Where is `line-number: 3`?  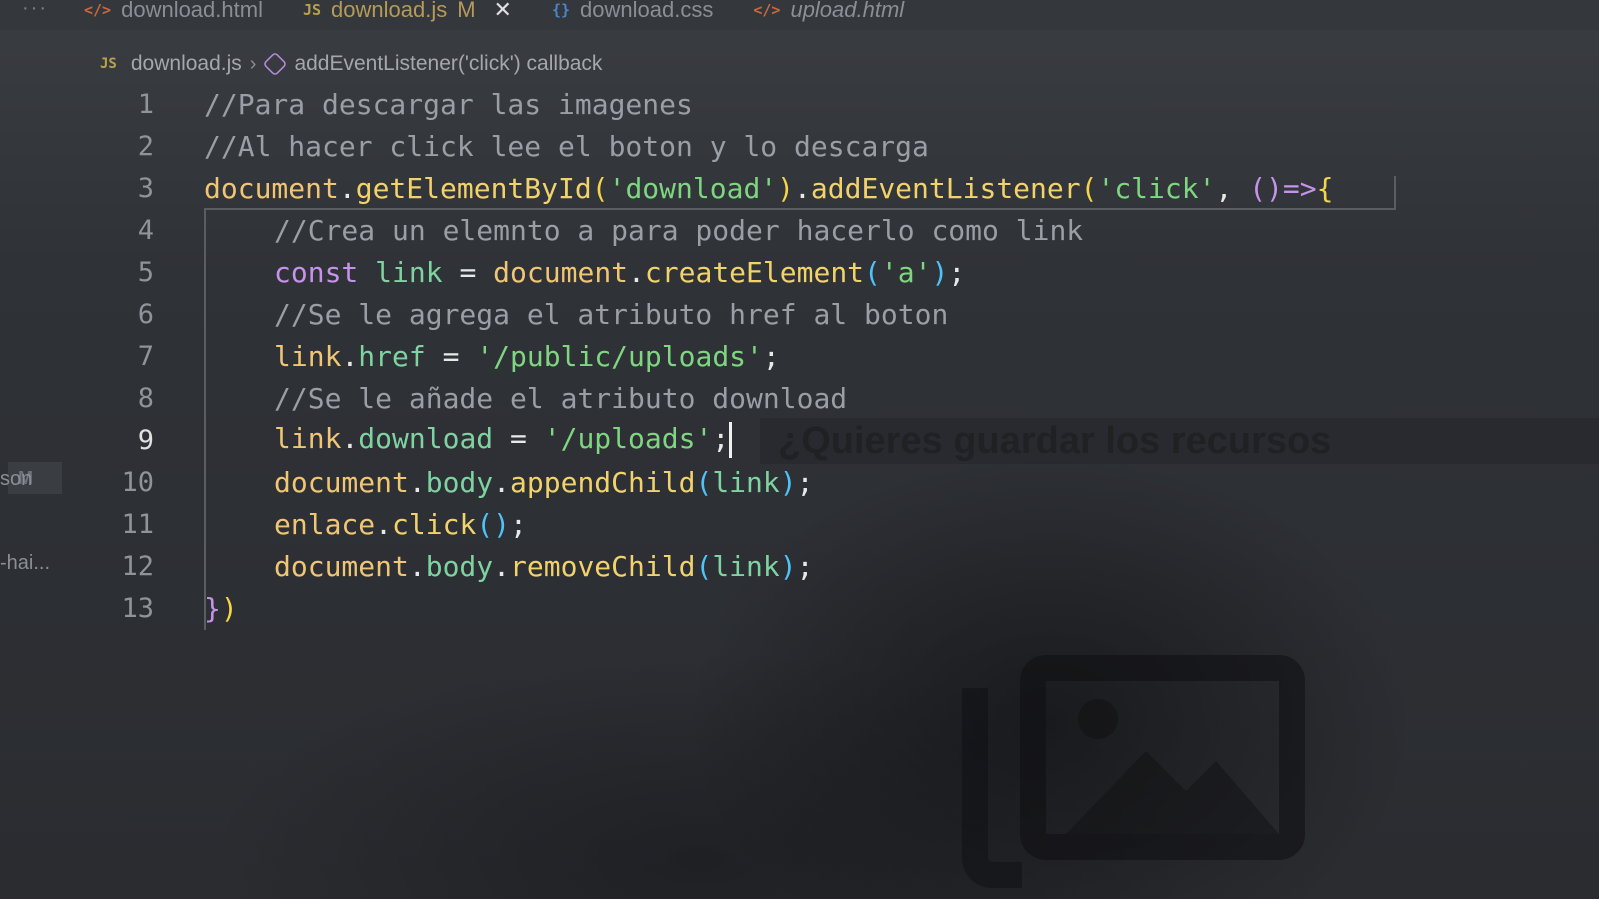 line-number: 3 is located at coordinates (145, 188).